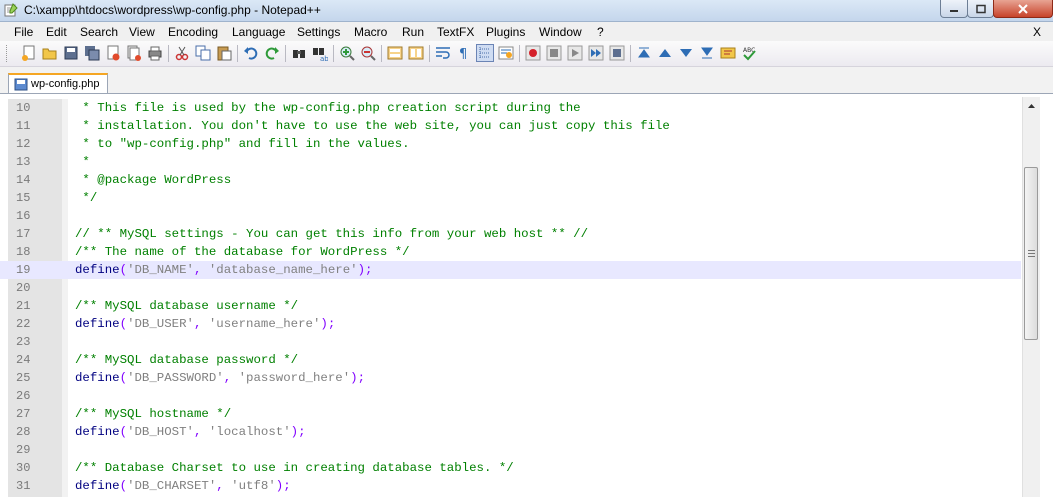  I want to click on code-text: define('DB_PASSWORD', 'password_here');, so click(220, 378).